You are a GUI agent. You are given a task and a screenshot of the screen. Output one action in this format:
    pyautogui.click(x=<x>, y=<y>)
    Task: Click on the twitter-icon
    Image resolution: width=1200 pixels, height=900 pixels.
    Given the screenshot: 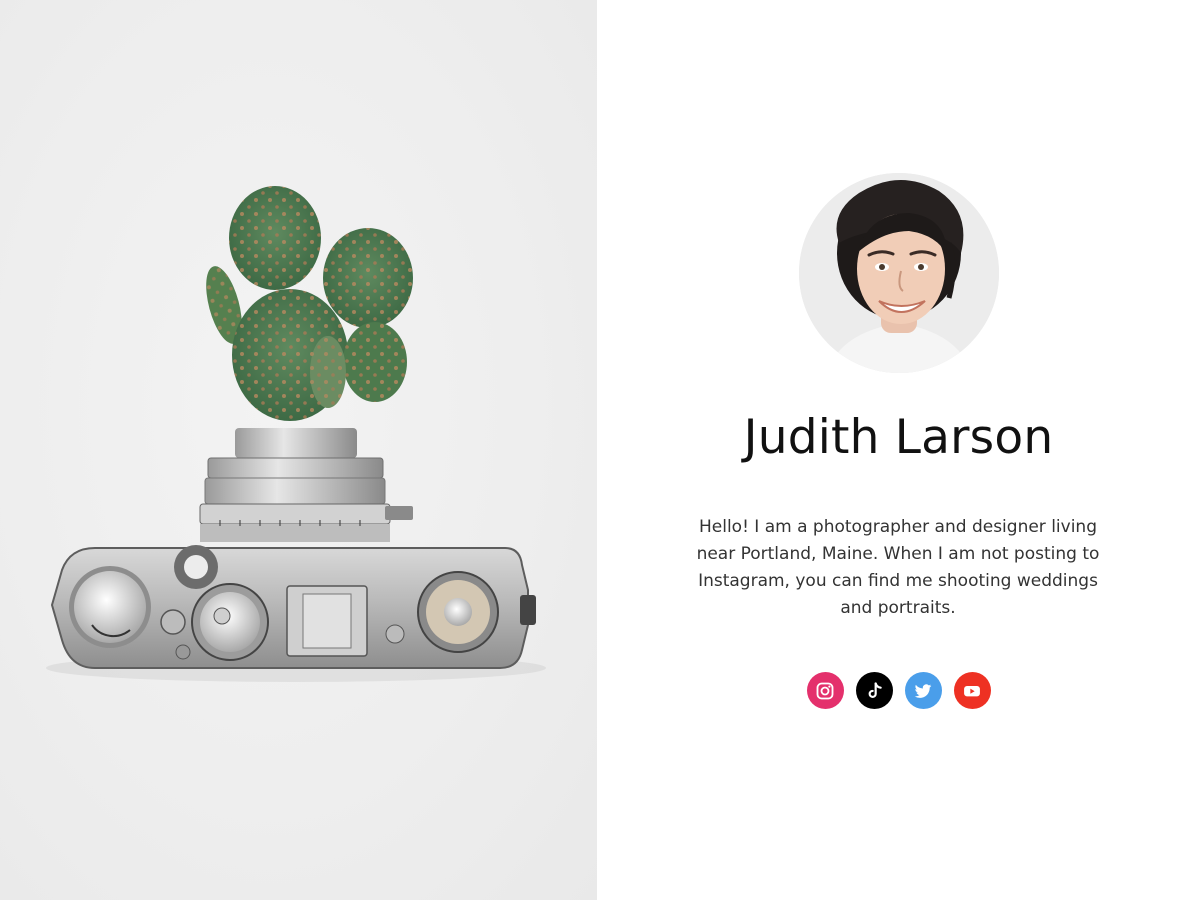 What is the action you would take?
    pyautogui.click(x=923, y=690)
    